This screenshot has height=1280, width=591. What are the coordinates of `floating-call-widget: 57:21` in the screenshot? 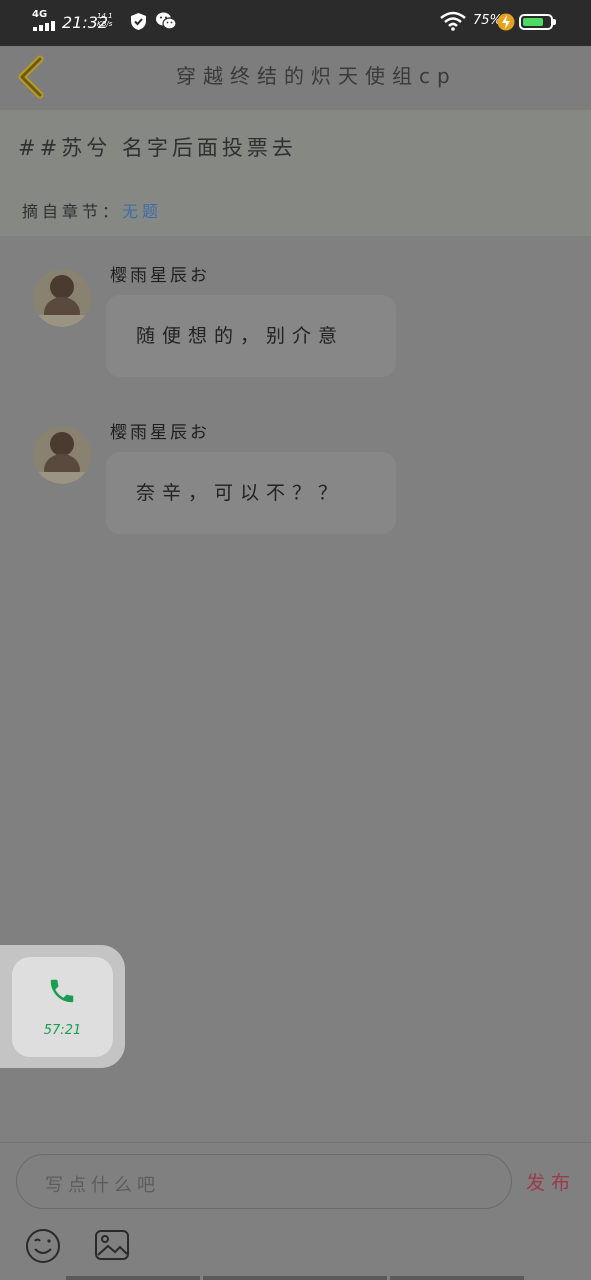 It's located at (62, 1006).